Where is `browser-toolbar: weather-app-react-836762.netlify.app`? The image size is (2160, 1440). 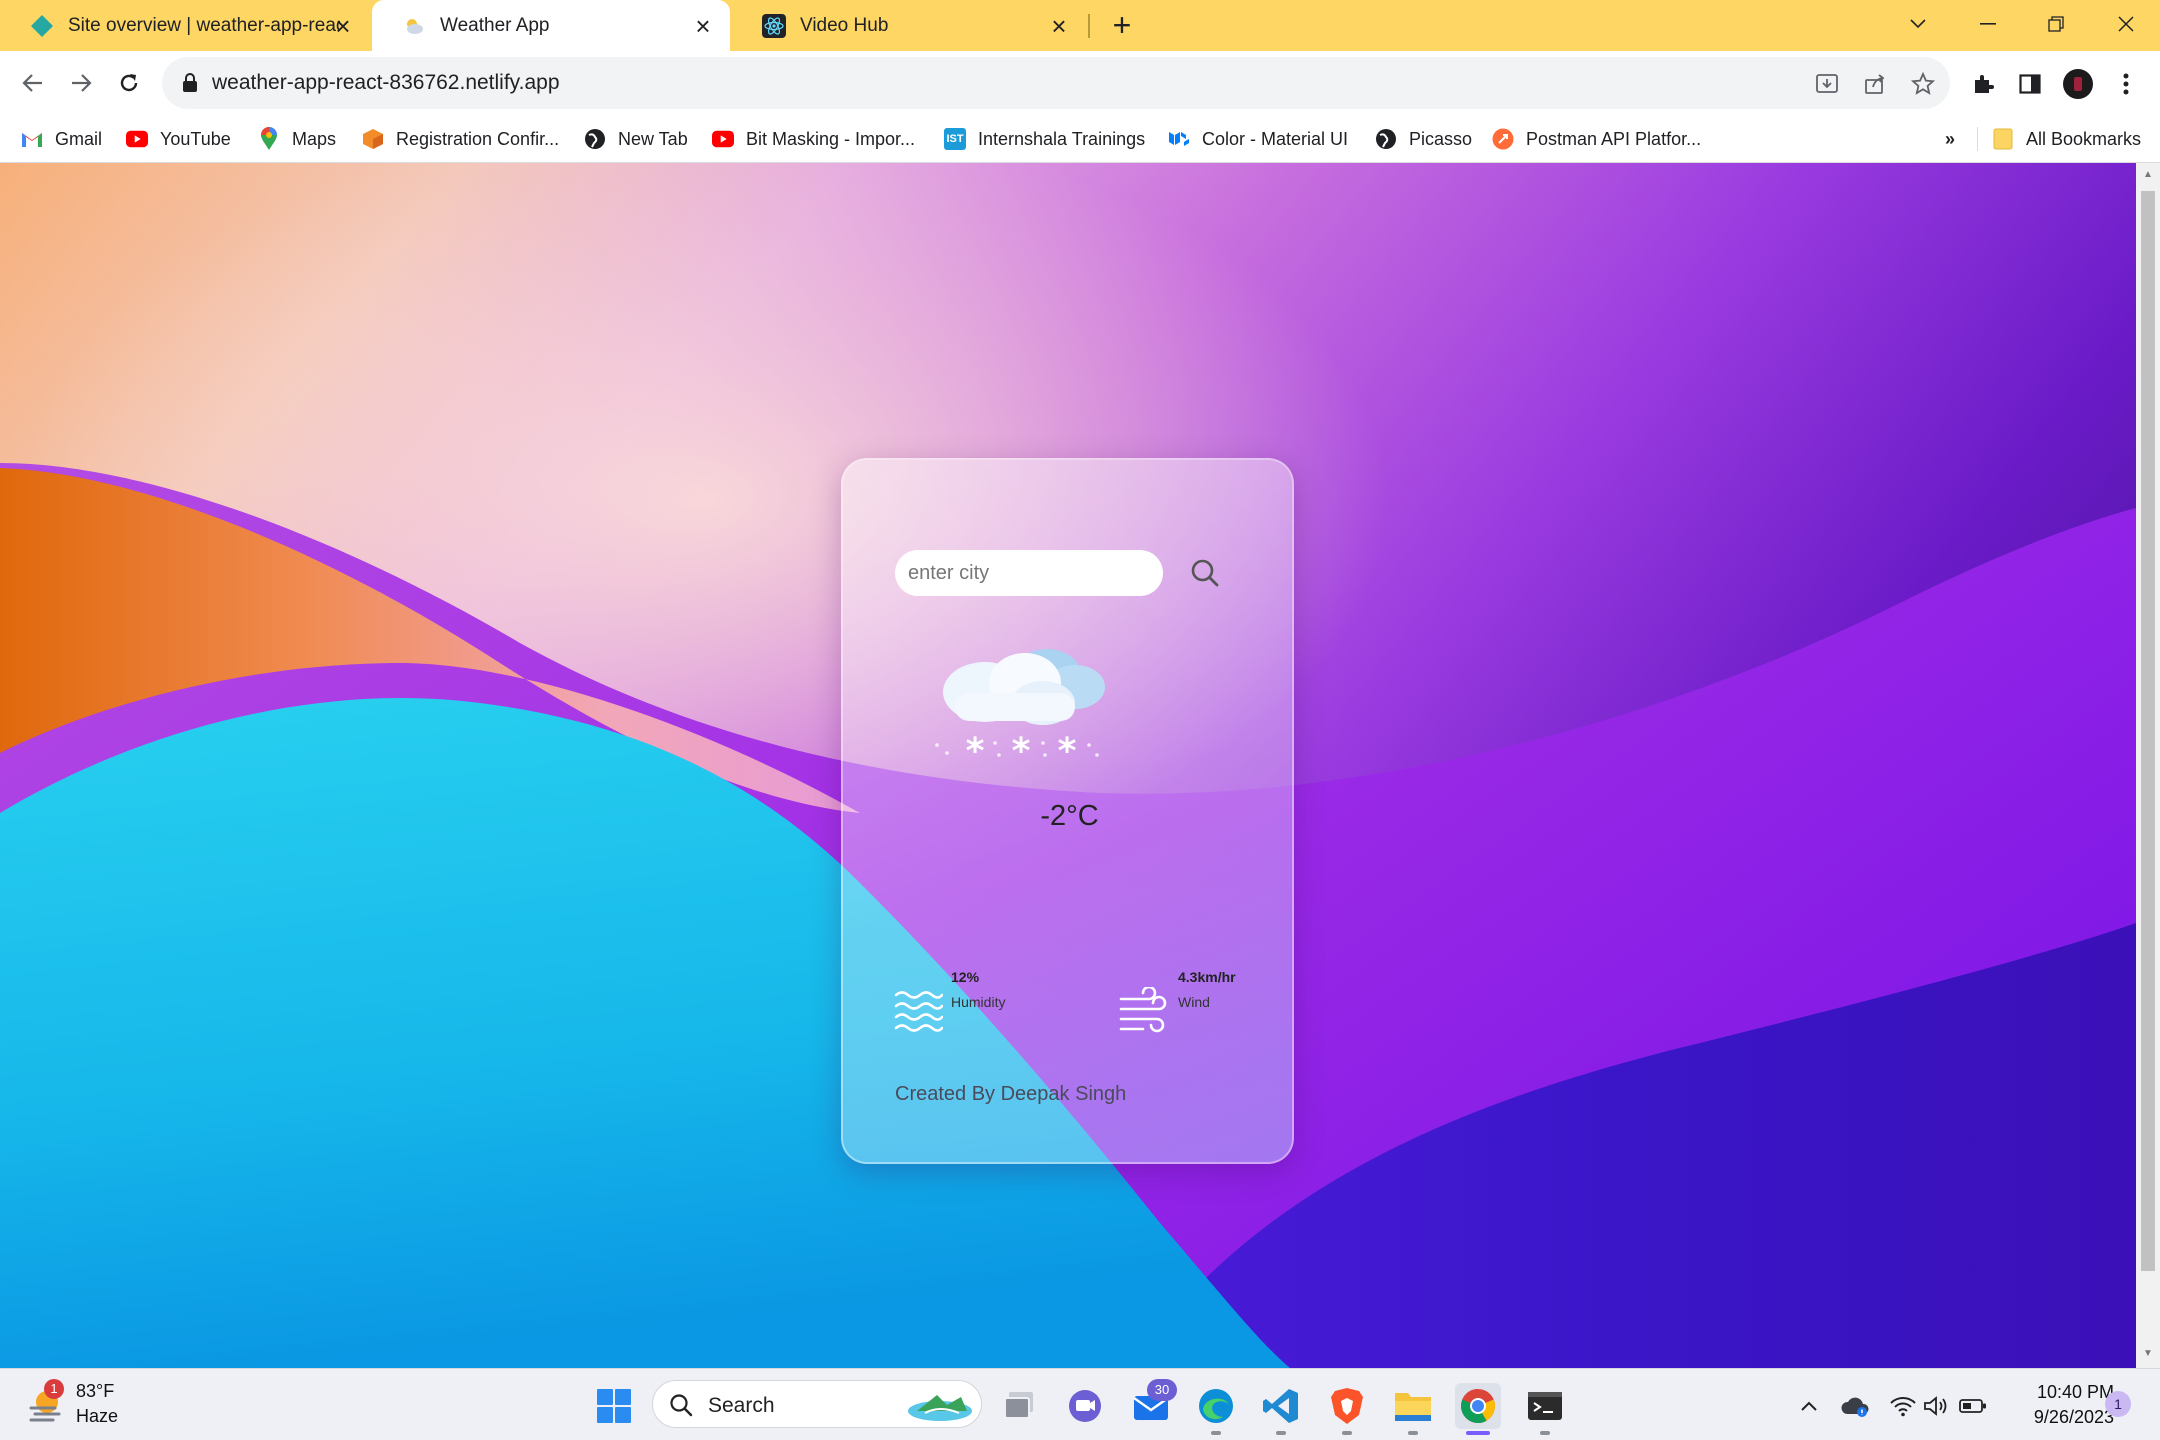 browser-toolbar: weather-app-react-836762.netlify.app is located at coordinates (1080, 83).